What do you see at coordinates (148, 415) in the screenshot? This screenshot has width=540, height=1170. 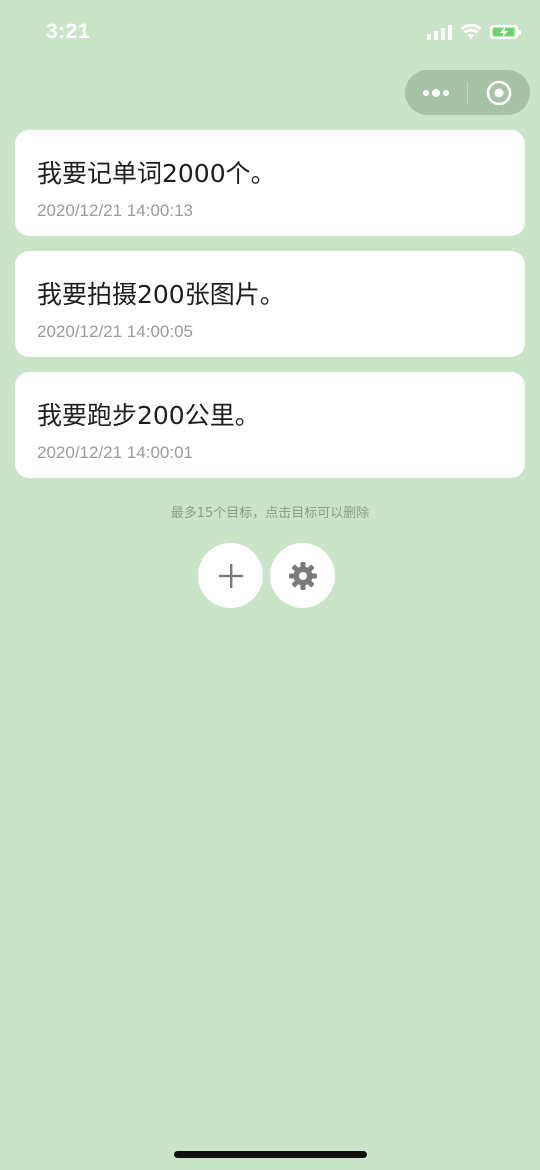 I see `goal-title: 我要跑步200公里。` at bounding box center [148, 415].